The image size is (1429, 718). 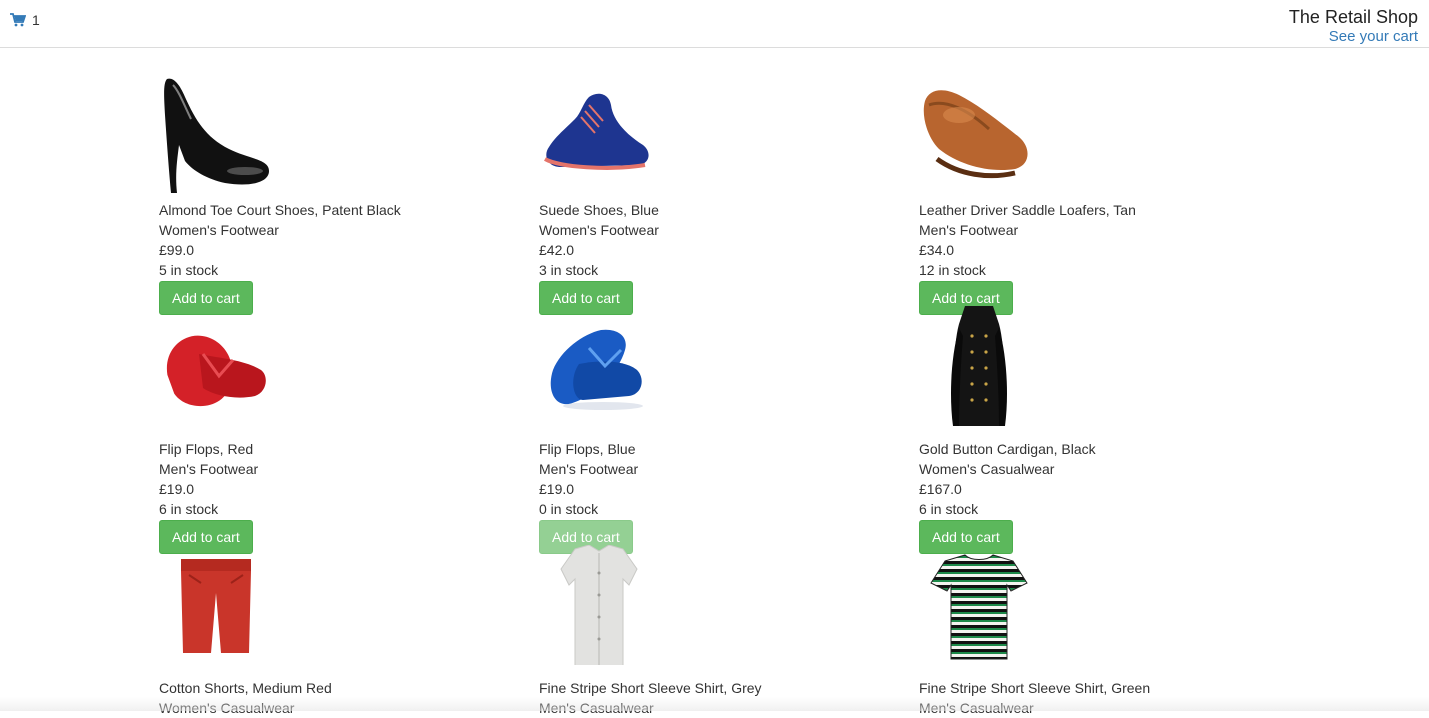 I want to click on top-navbar: 1 The Retail Shop See your cart, so click(x=714, y=24).